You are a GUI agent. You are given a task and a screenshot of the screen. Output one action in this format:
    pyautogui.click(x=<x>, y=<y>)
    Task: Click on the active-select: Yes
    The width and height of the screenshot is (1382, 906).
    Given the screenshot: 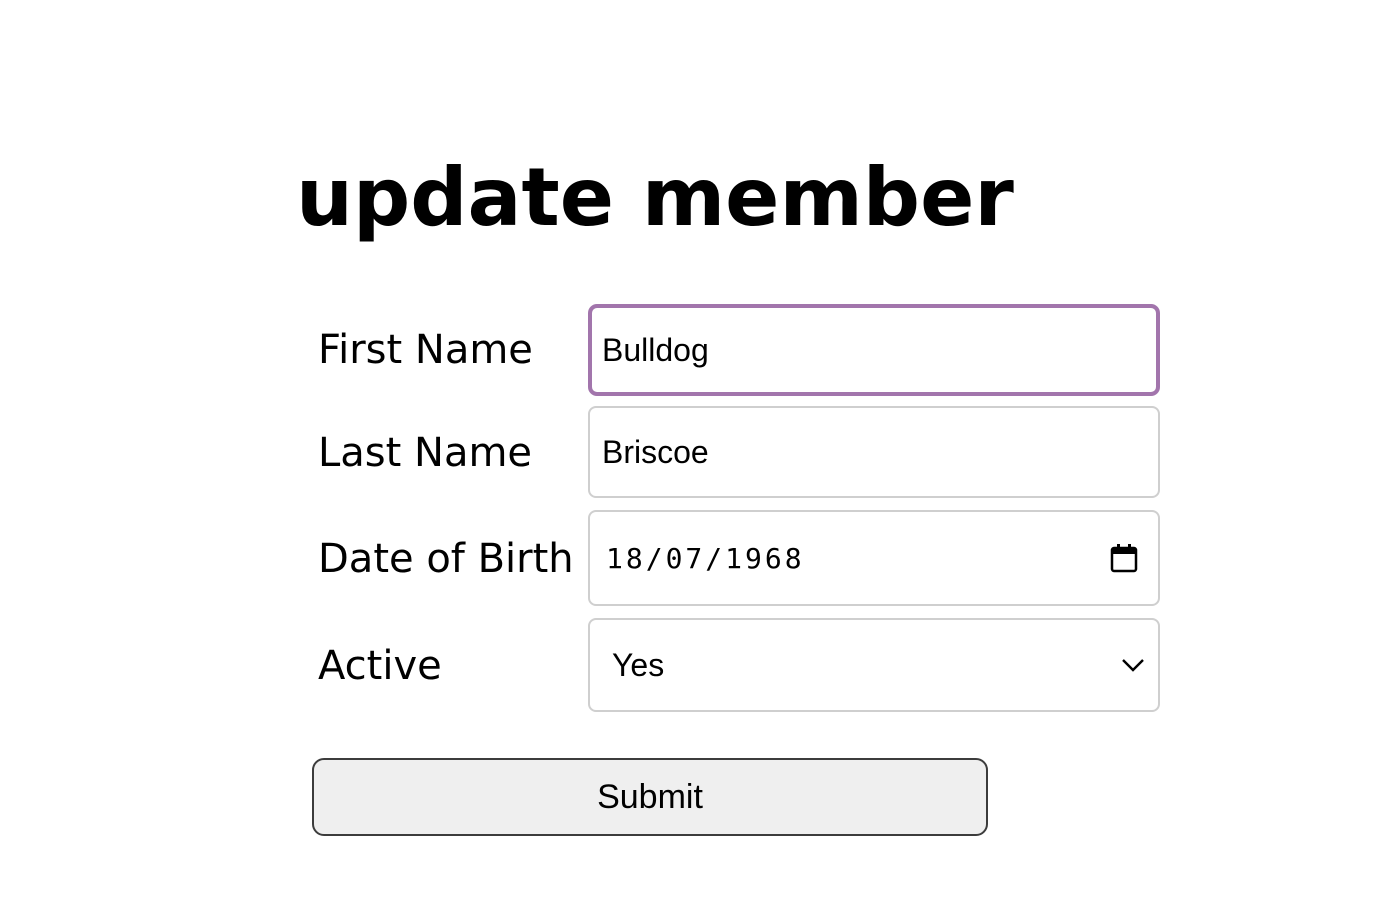 What is the action you would take?
    pyautogui.click(x=874, y=665)
    